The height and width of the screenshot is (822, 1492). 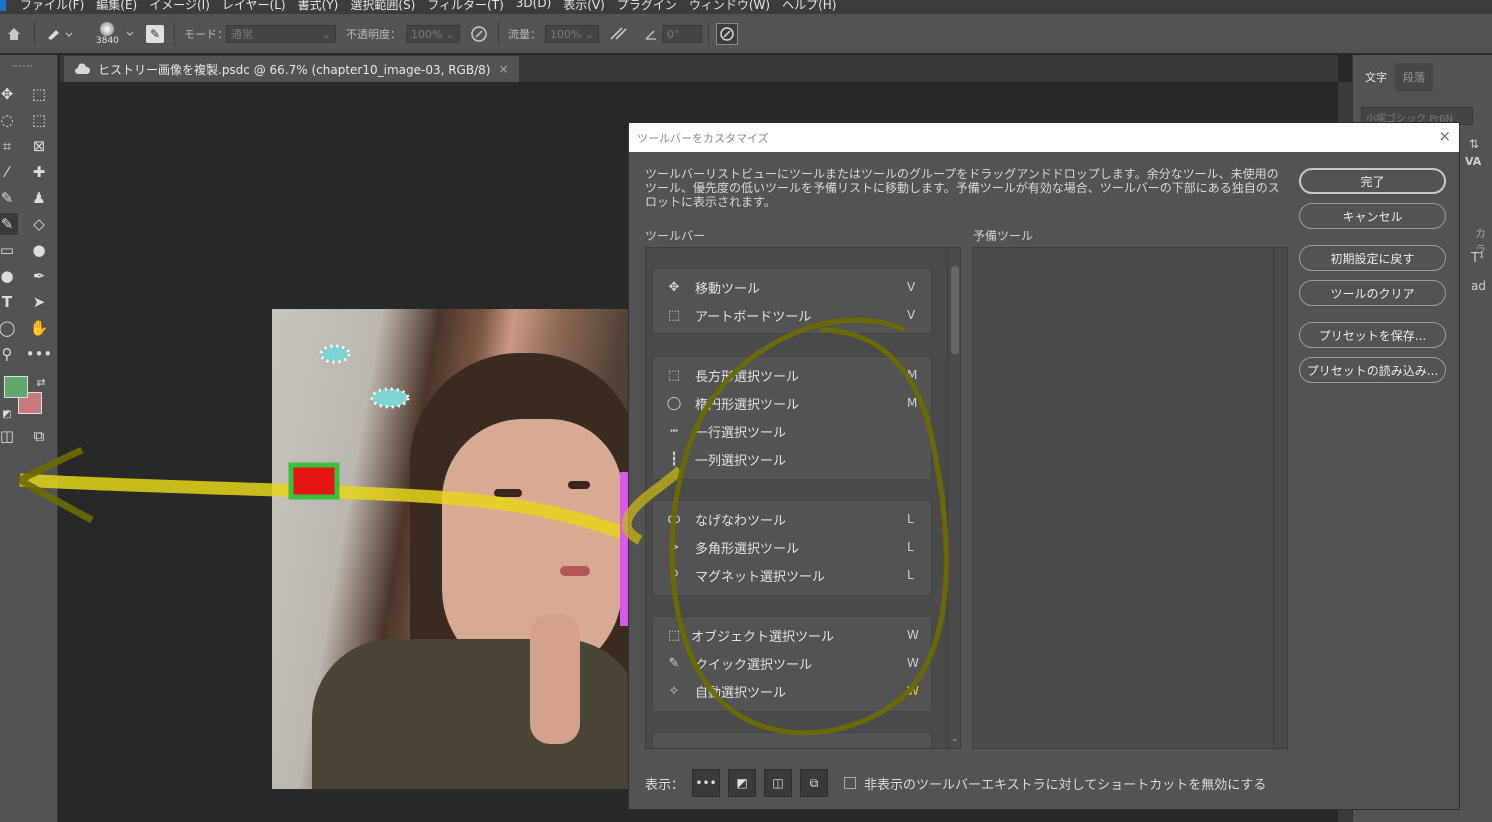 What do you see at coordinates (433, 34) in the screenshot?
I see `opacity-input: 100% ⌄` at bounding box center [433, 34].